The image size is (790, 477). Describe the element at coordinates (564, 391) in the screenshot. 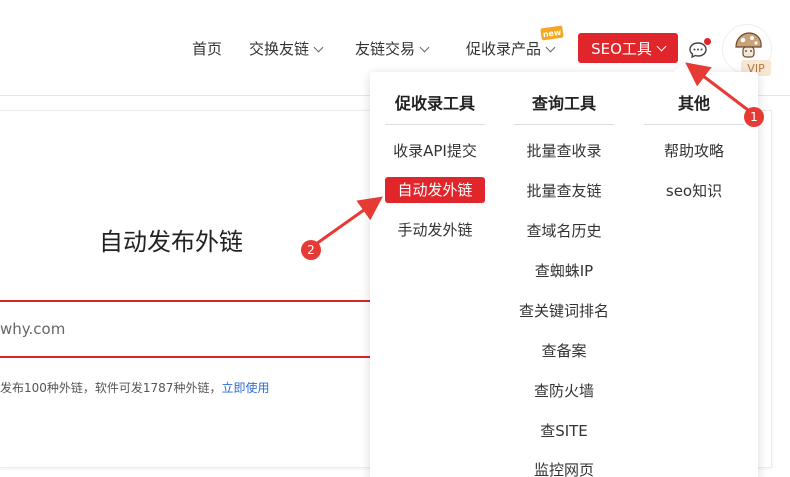

I see `menu-item-firewall: 查防火墙` at that location.